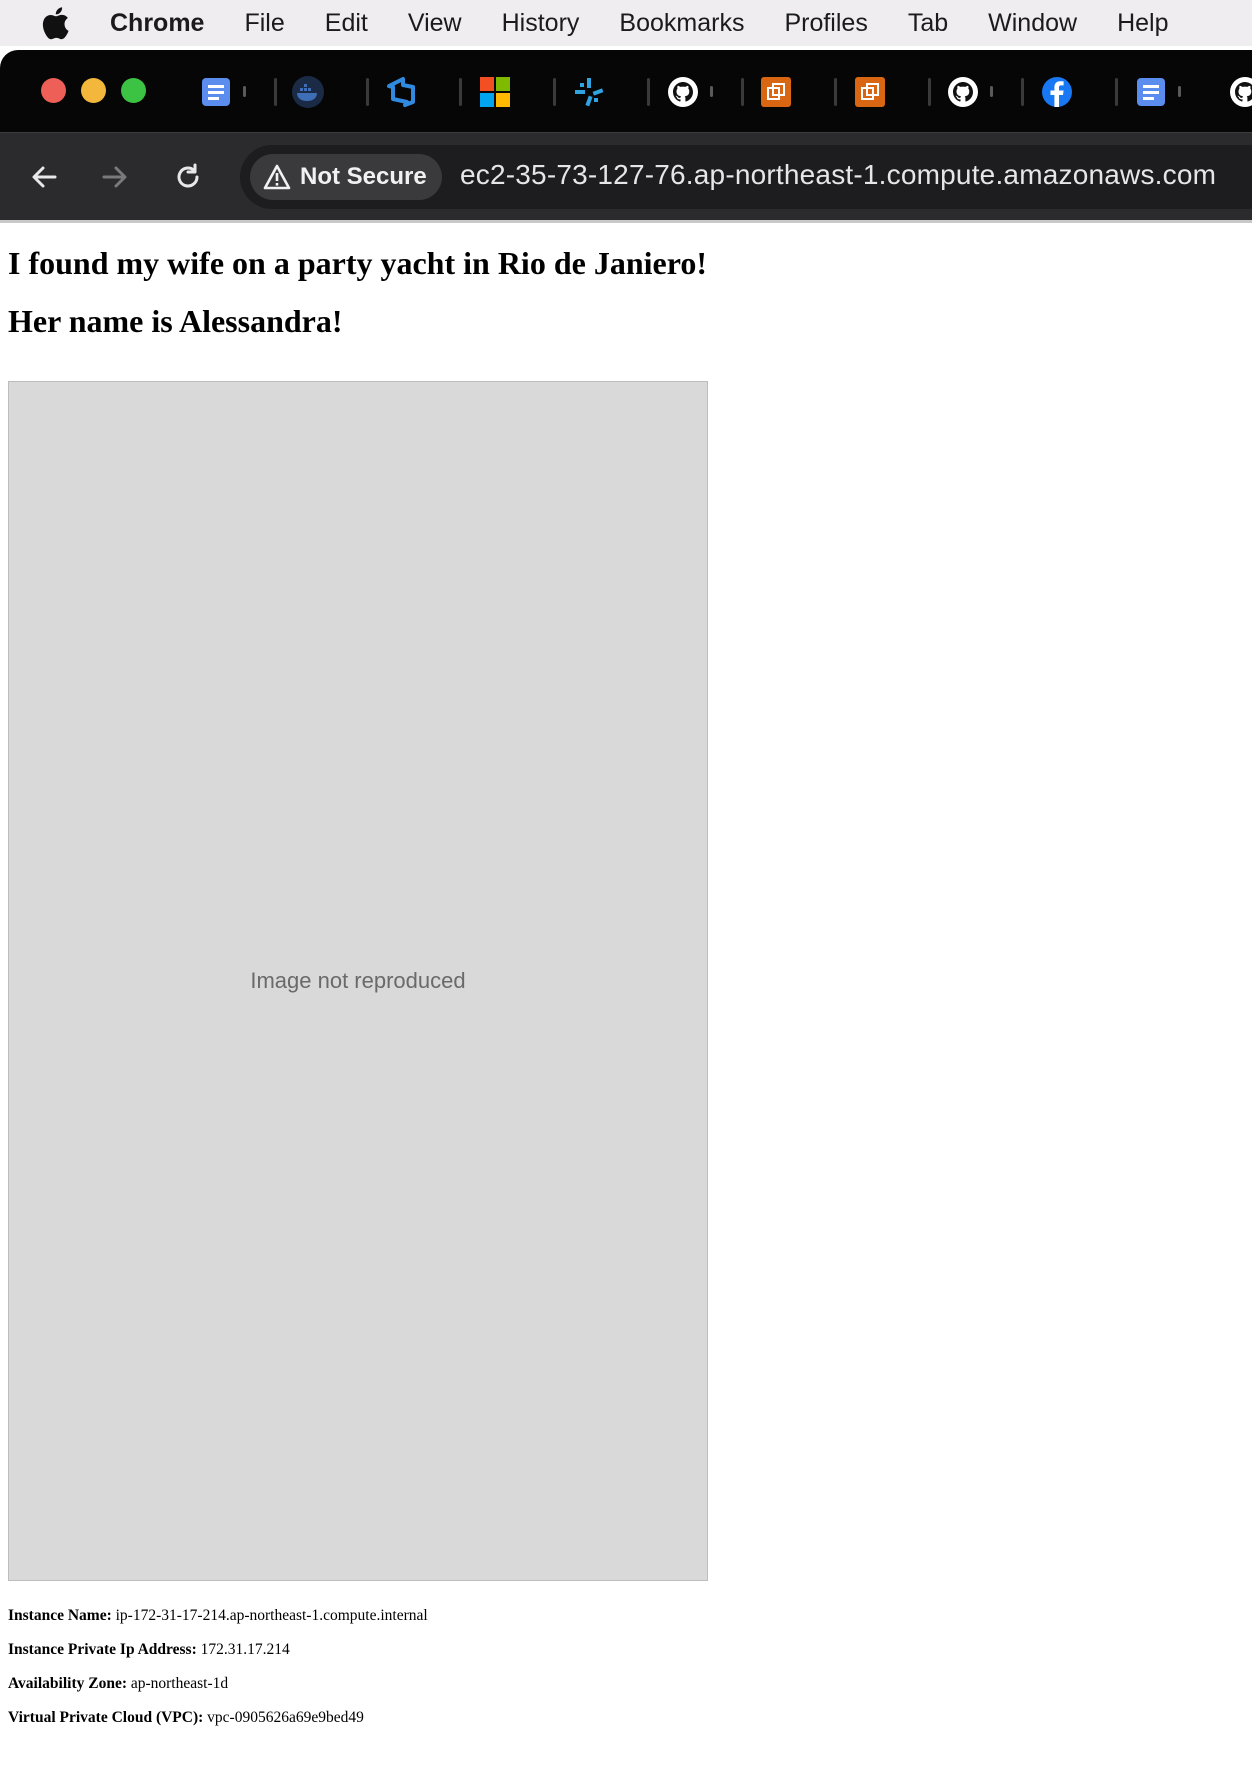 The width and height of the screenshot is (1252, 1768). Describe the element at coordinates (825, 23) in the screenshot. I see `menu-profiles: Profiles` at that location.